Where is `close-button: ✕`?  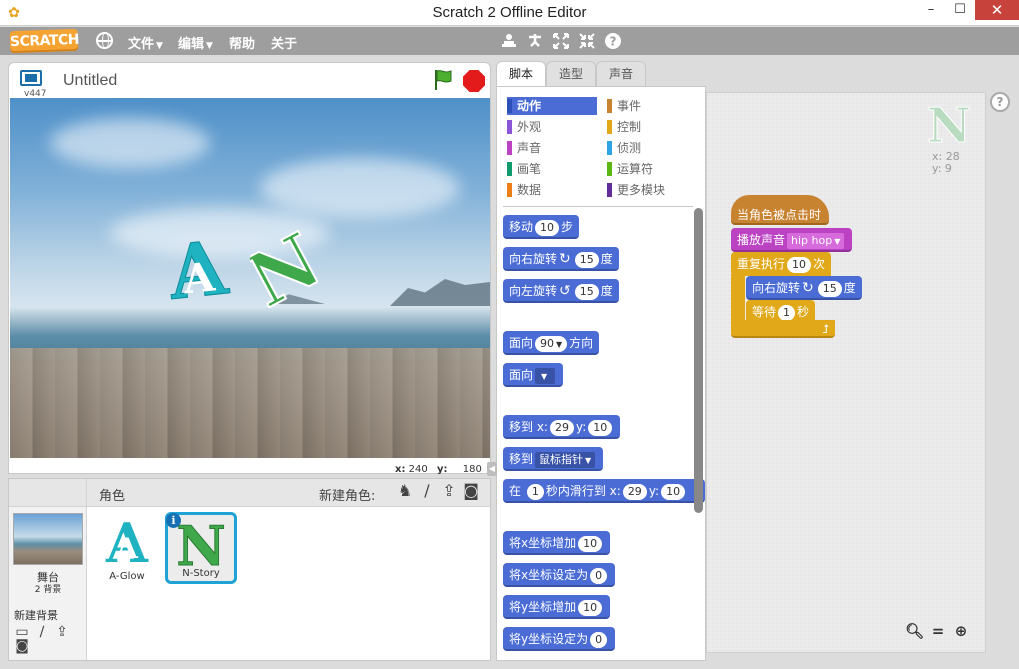
close-button: ✕ is located at coordinates (997, 10).